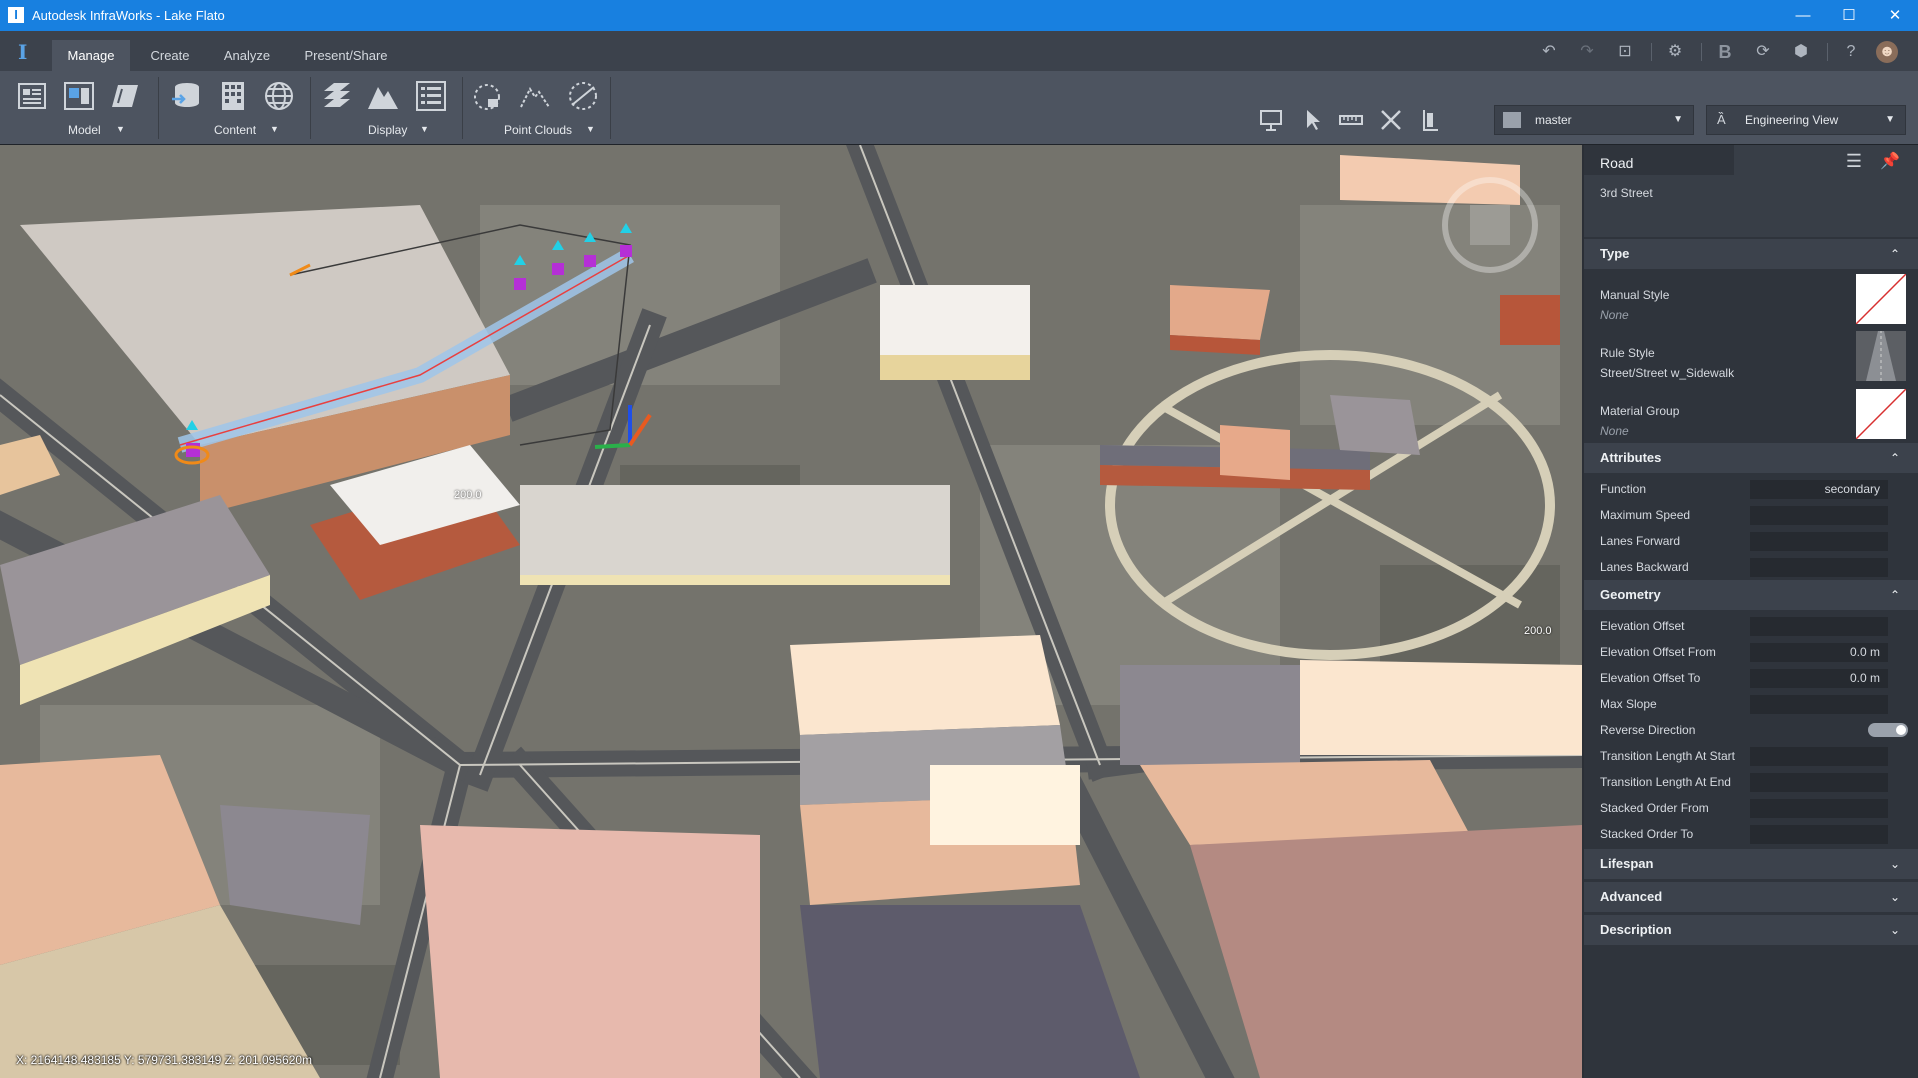  Describe the element at coordinates (1628, 704) in the screenshot. I see `max-slope-label: Max Slope` at that location.